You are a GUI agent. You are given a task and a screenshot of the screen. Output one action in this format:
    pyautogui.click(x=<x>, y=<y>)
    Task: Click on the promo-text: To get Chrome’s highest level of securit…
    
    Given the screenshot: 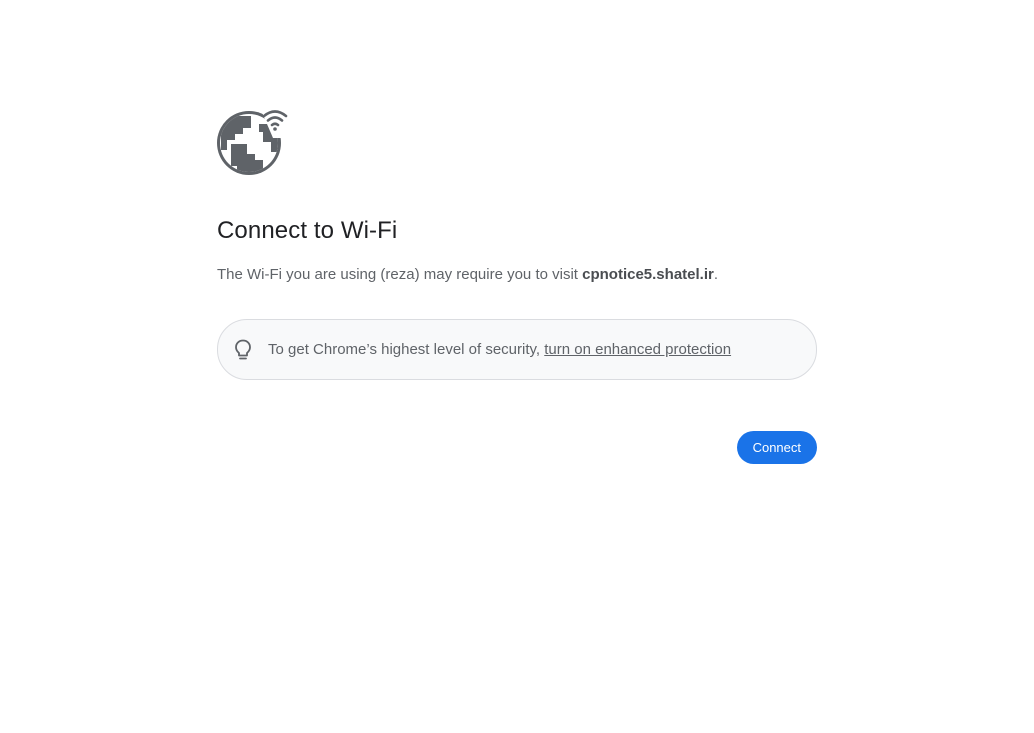 What is the action you would take?
    pyautogui.click(x=499, y=349)
    